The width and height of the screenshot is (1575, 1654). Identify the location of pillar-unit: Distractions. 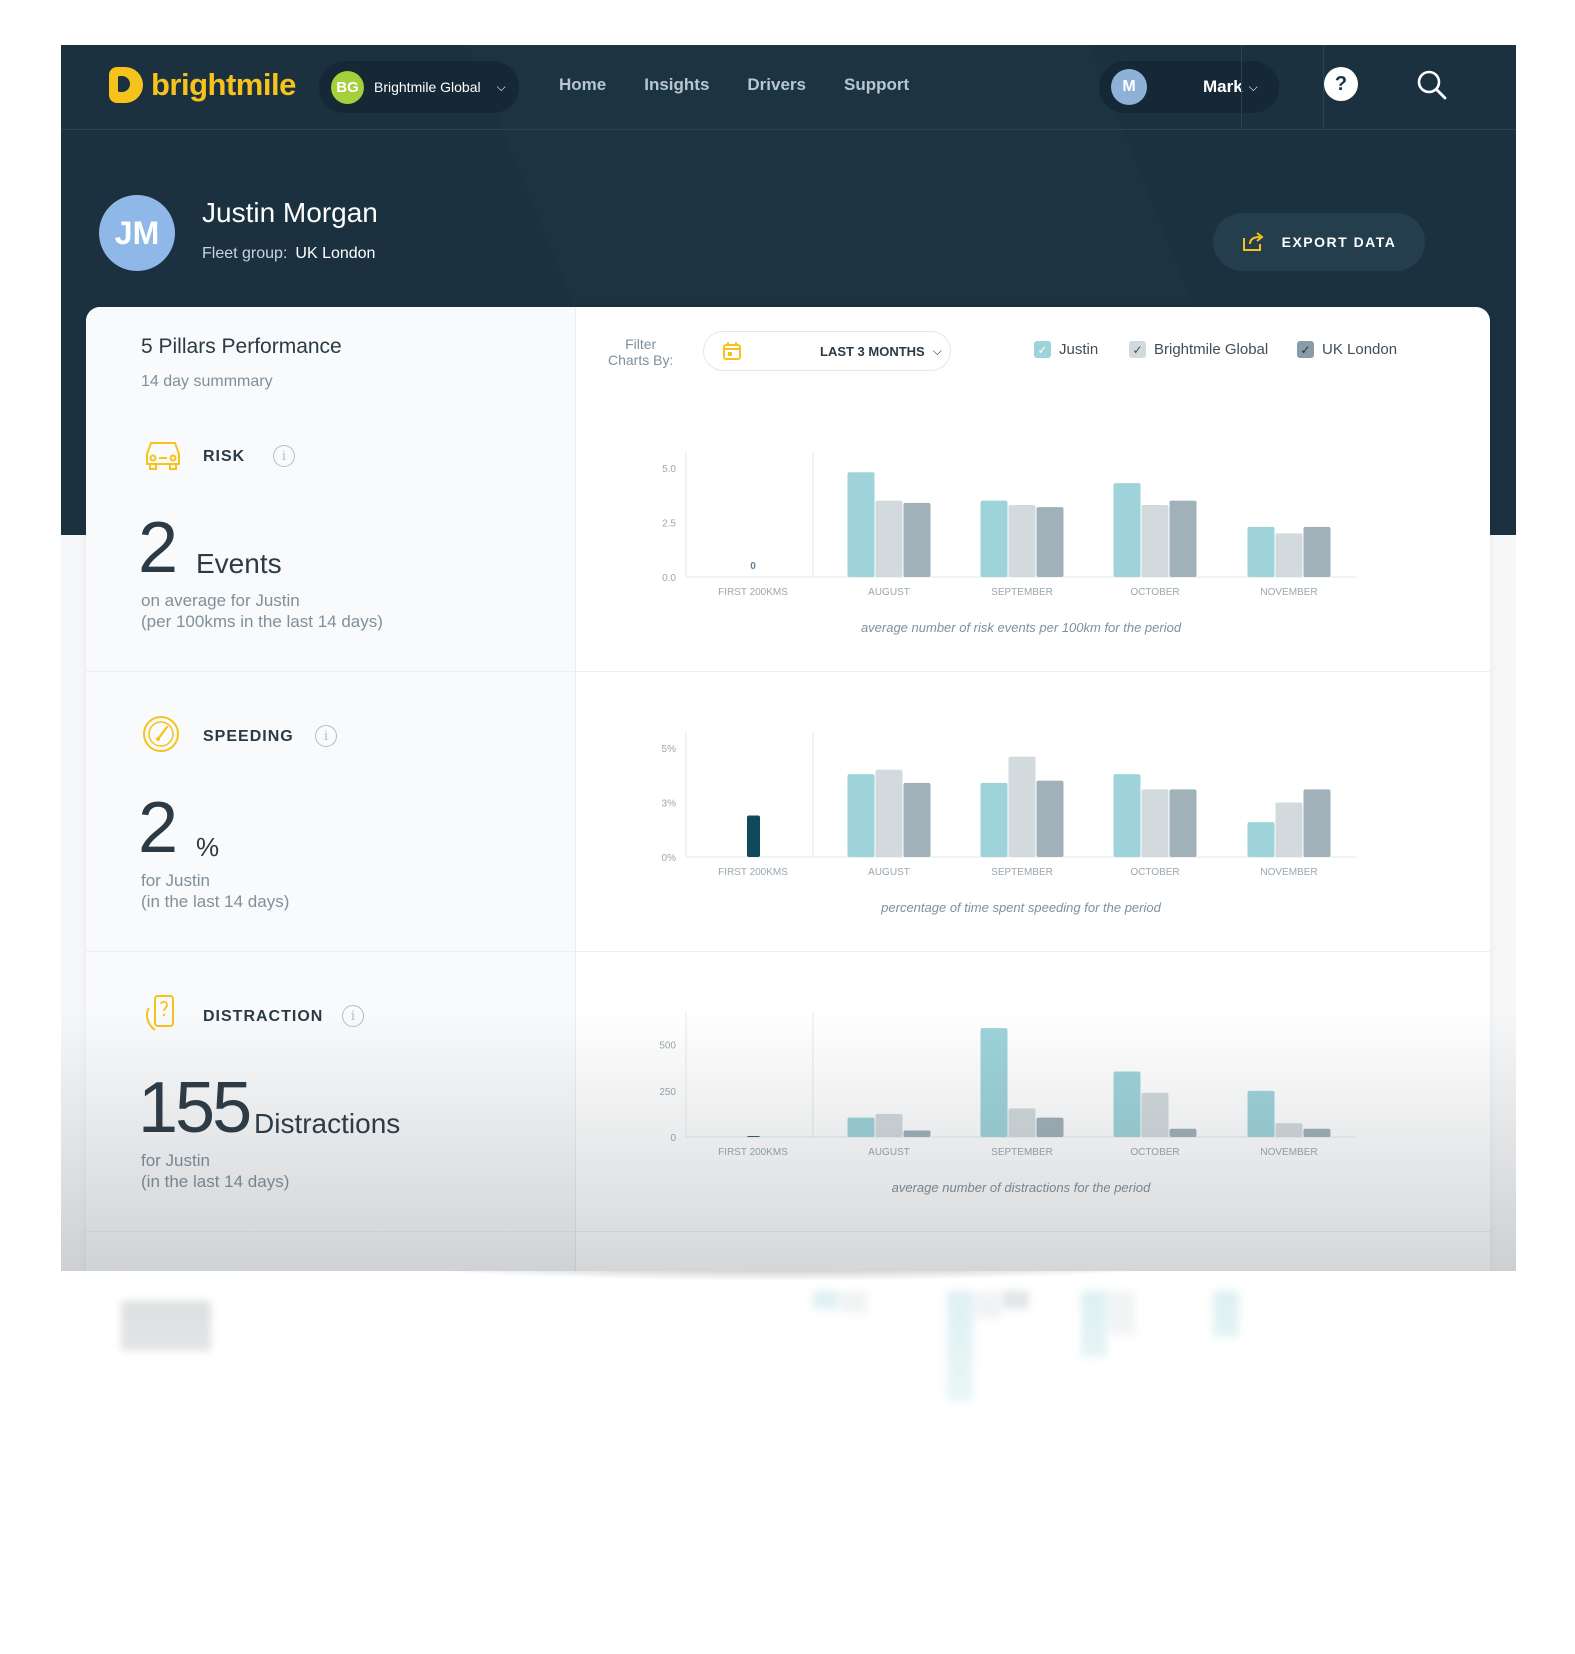
(327, 1123).